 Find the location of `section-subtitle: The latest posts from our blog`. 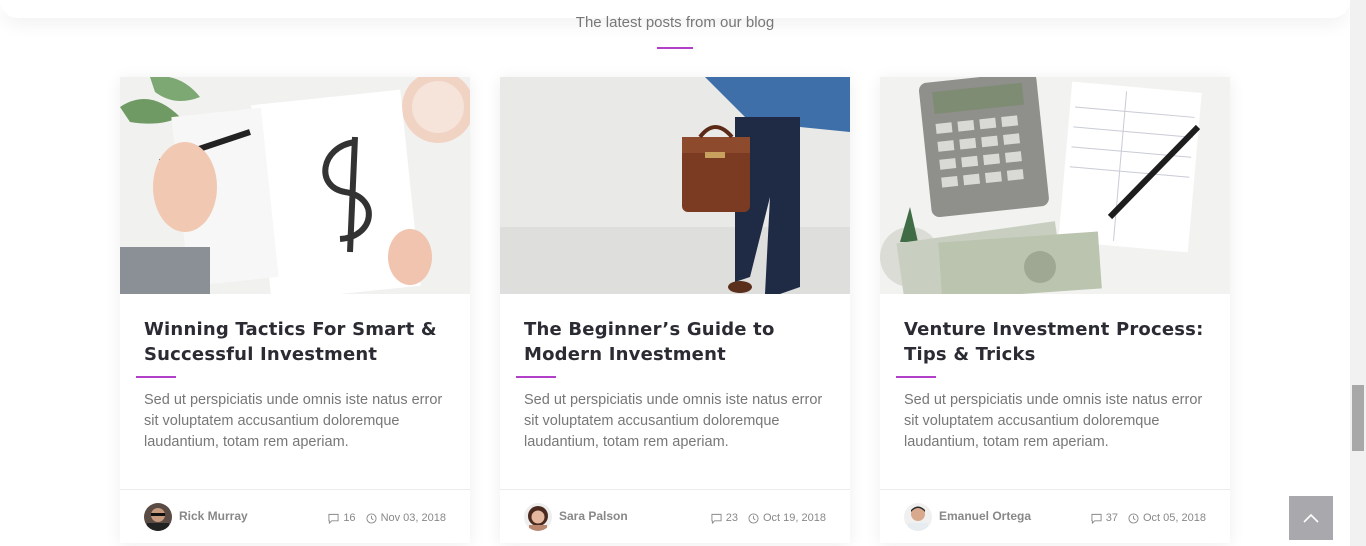

section-subtitle: The latest posts from our blog is located at coordinates (675, 22).